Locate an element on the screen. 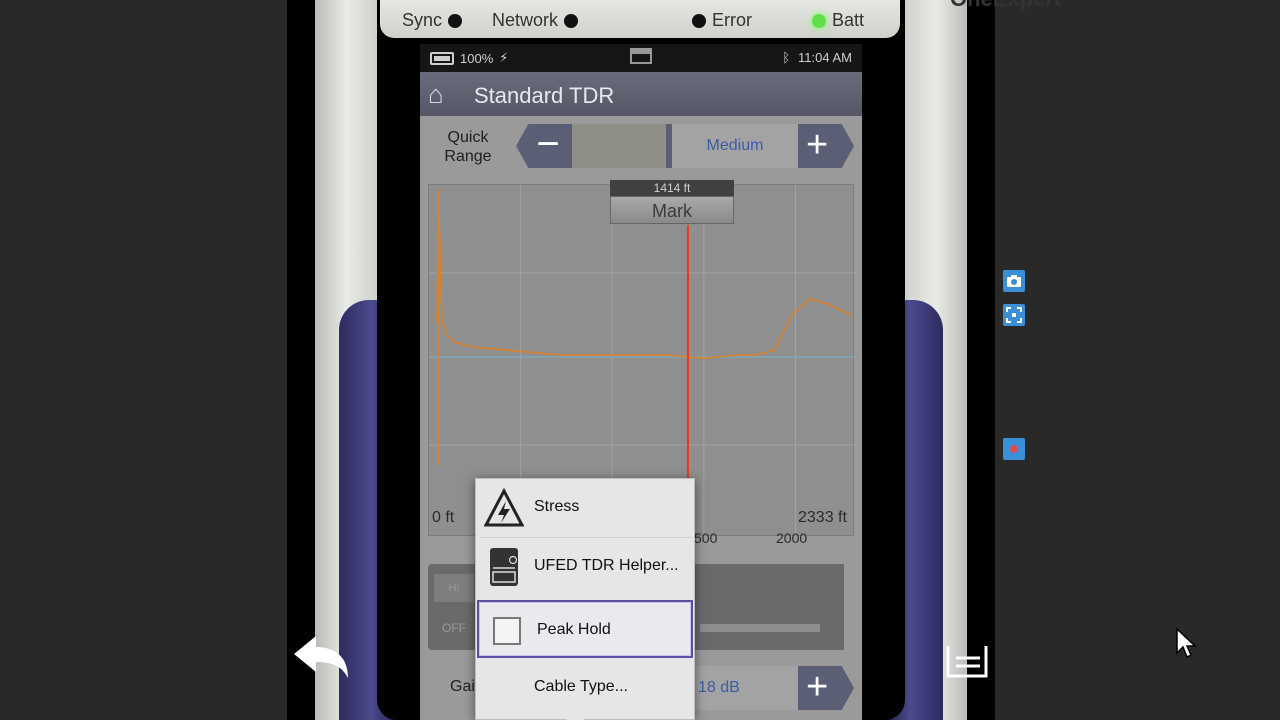 The height and width of the screenshot is (720, 1280). hi-off-toggle: HI OFF is located at coordinates (454, 607).